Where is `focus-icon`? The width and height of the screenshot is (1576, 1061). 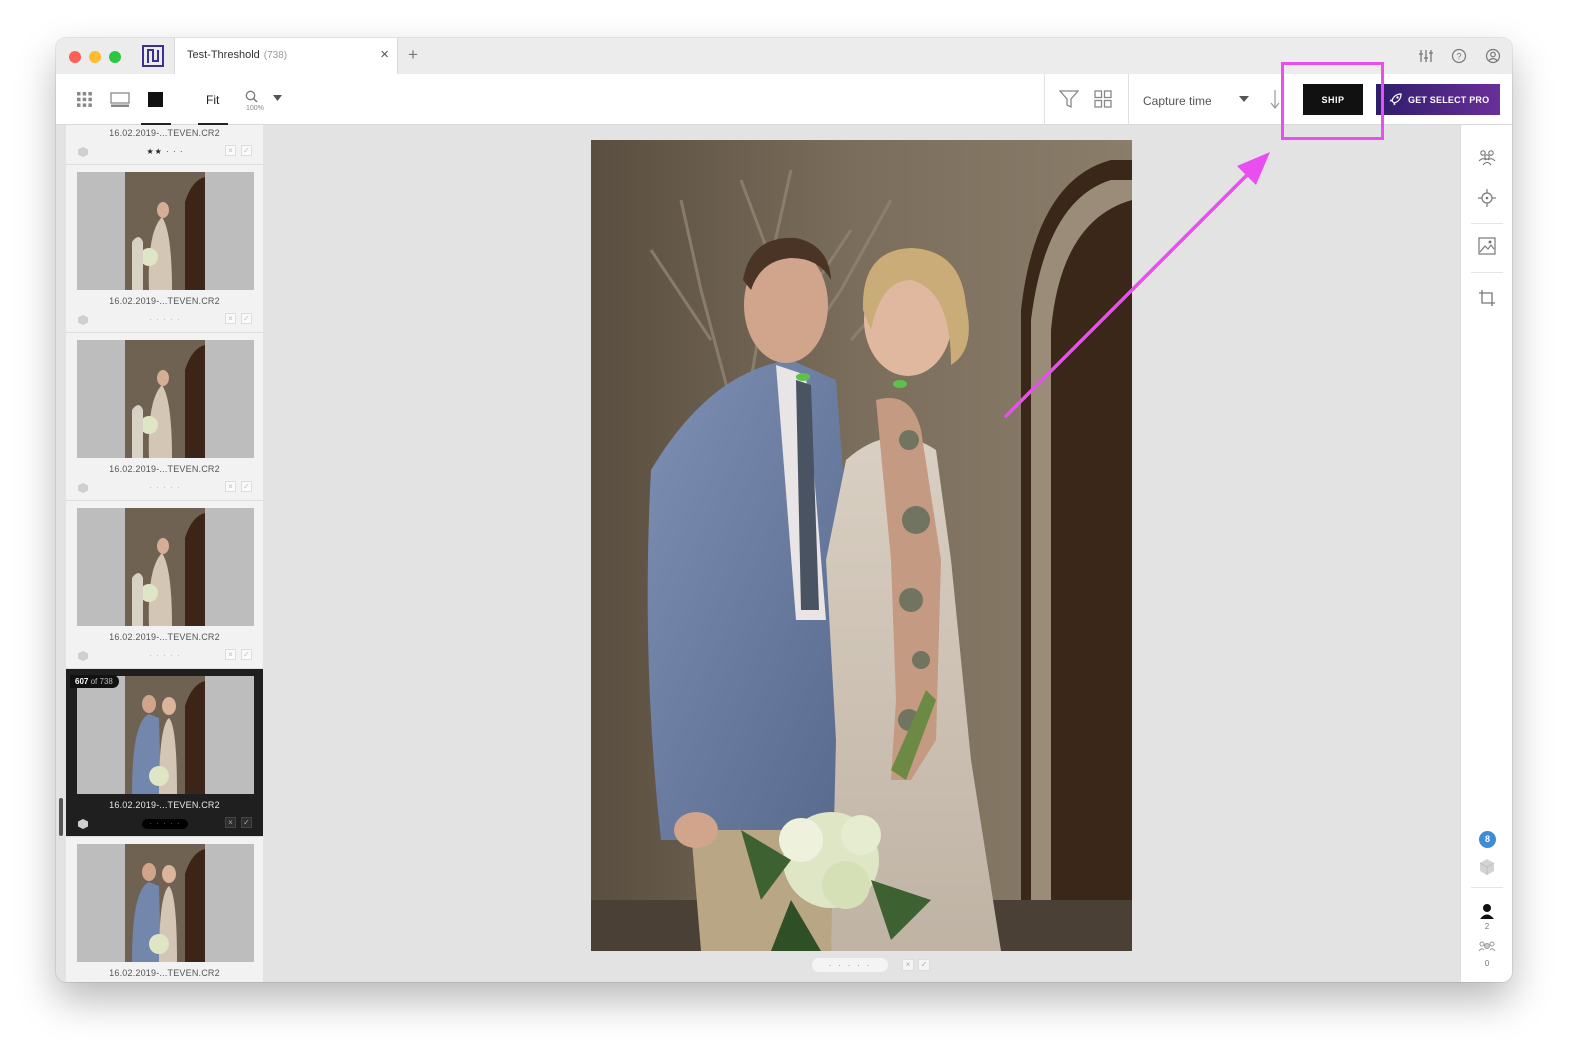
focus-icon is located at coordinates (1487, 198).